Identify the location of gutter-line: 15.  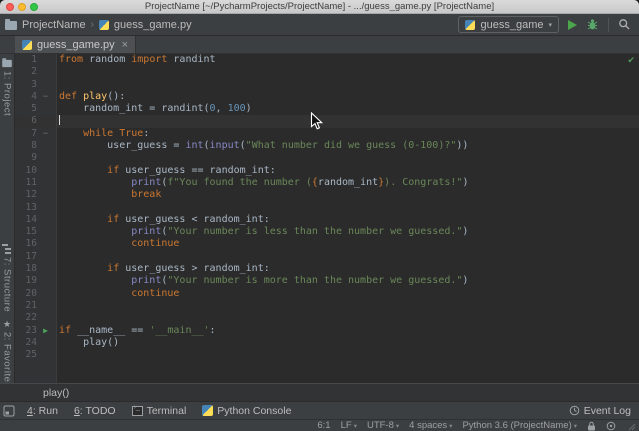
(35, 232).